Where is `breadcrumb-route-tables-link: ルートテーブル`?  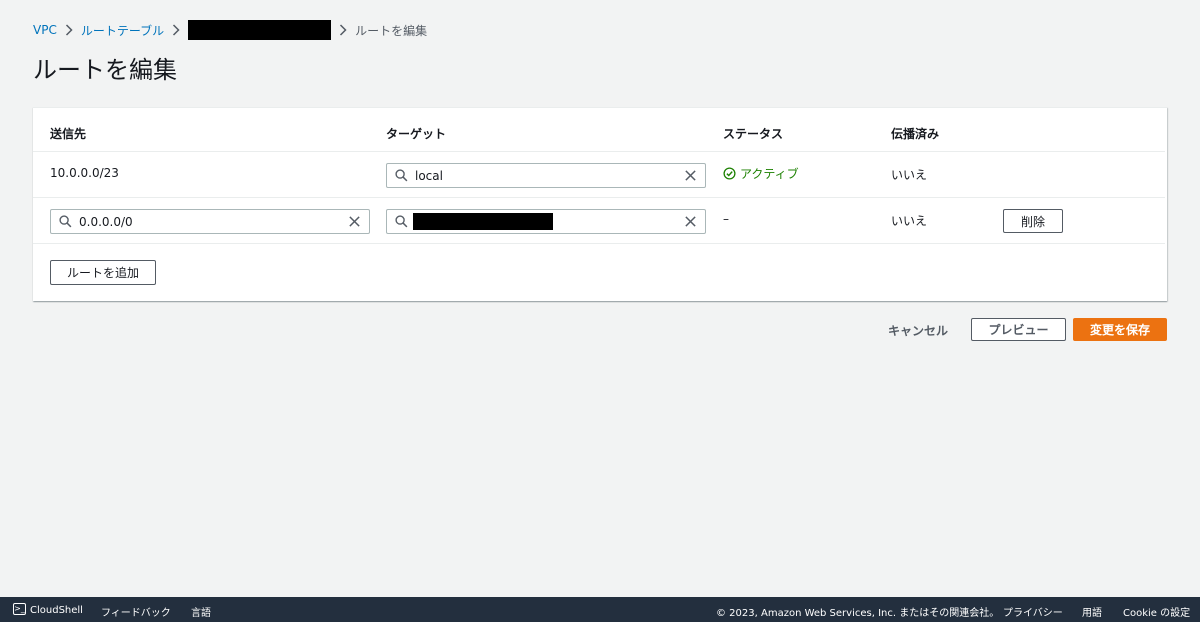
breadcrumb-route-tables-link: ルートテーブル is located at coordinates (122, 30).